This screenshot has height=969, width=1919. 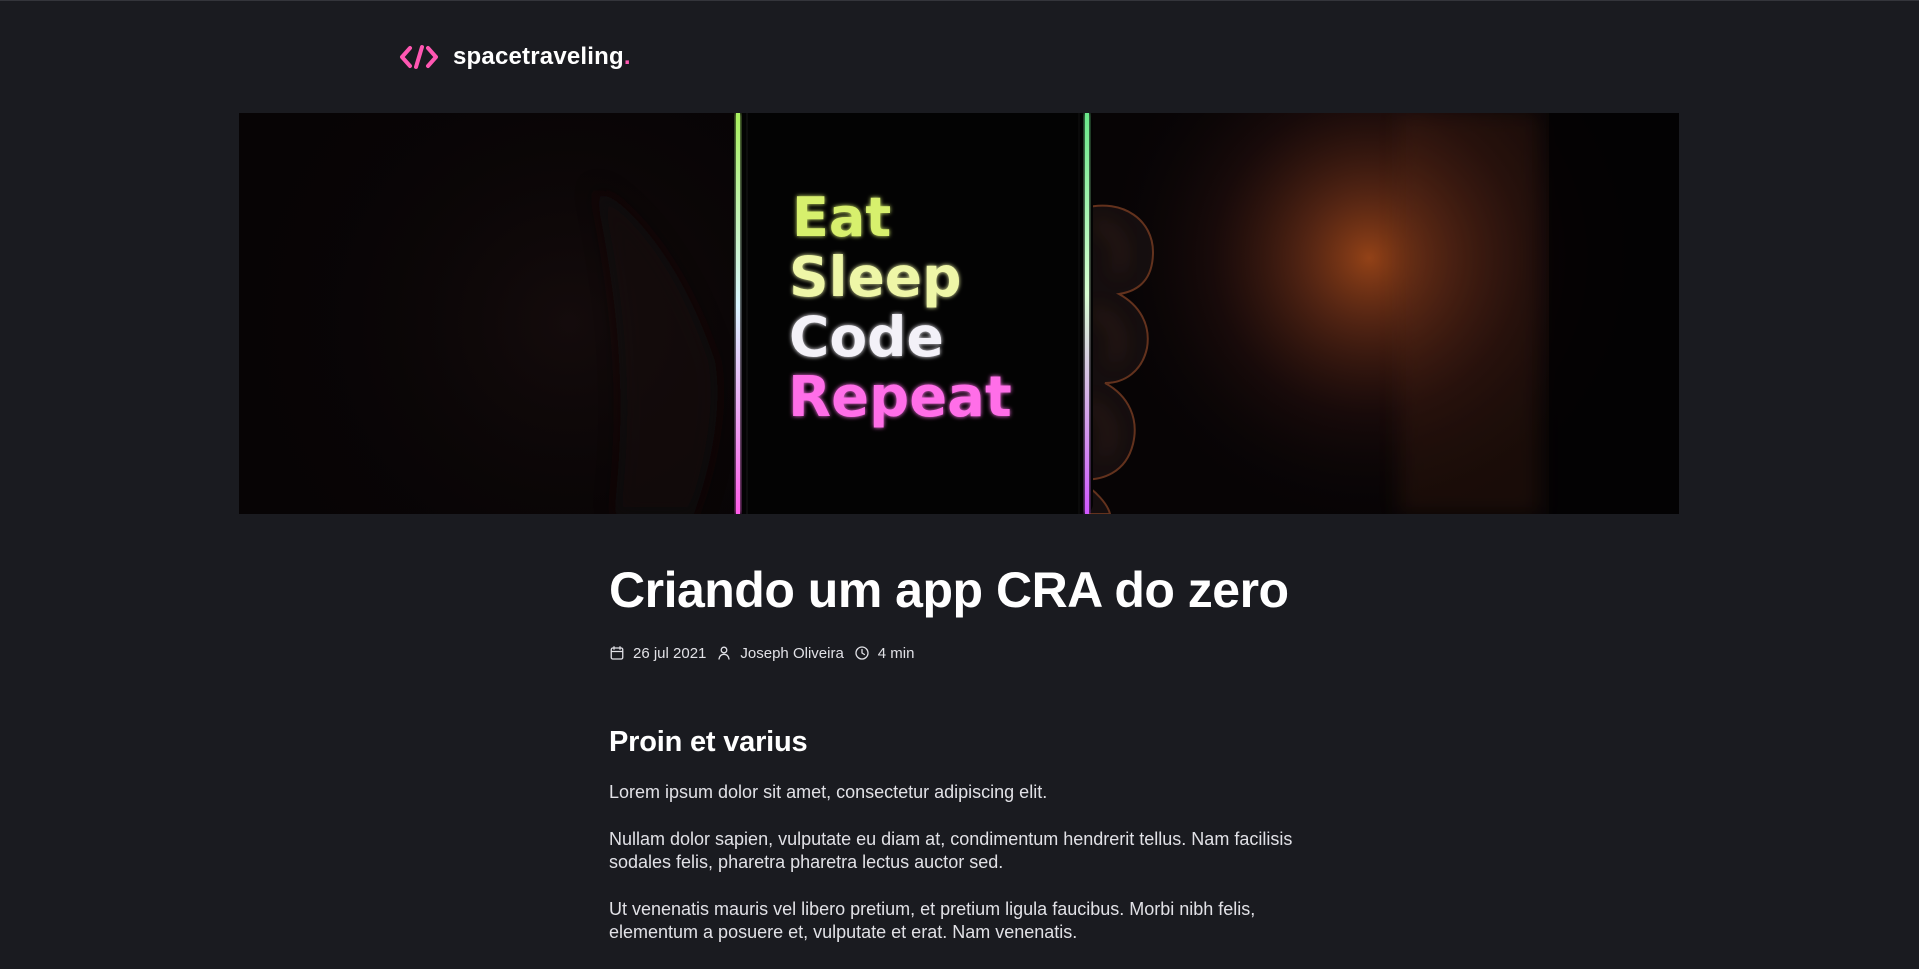 I want to click on post-title: Criando um app CRA do zero, so click(x=949, y=590).